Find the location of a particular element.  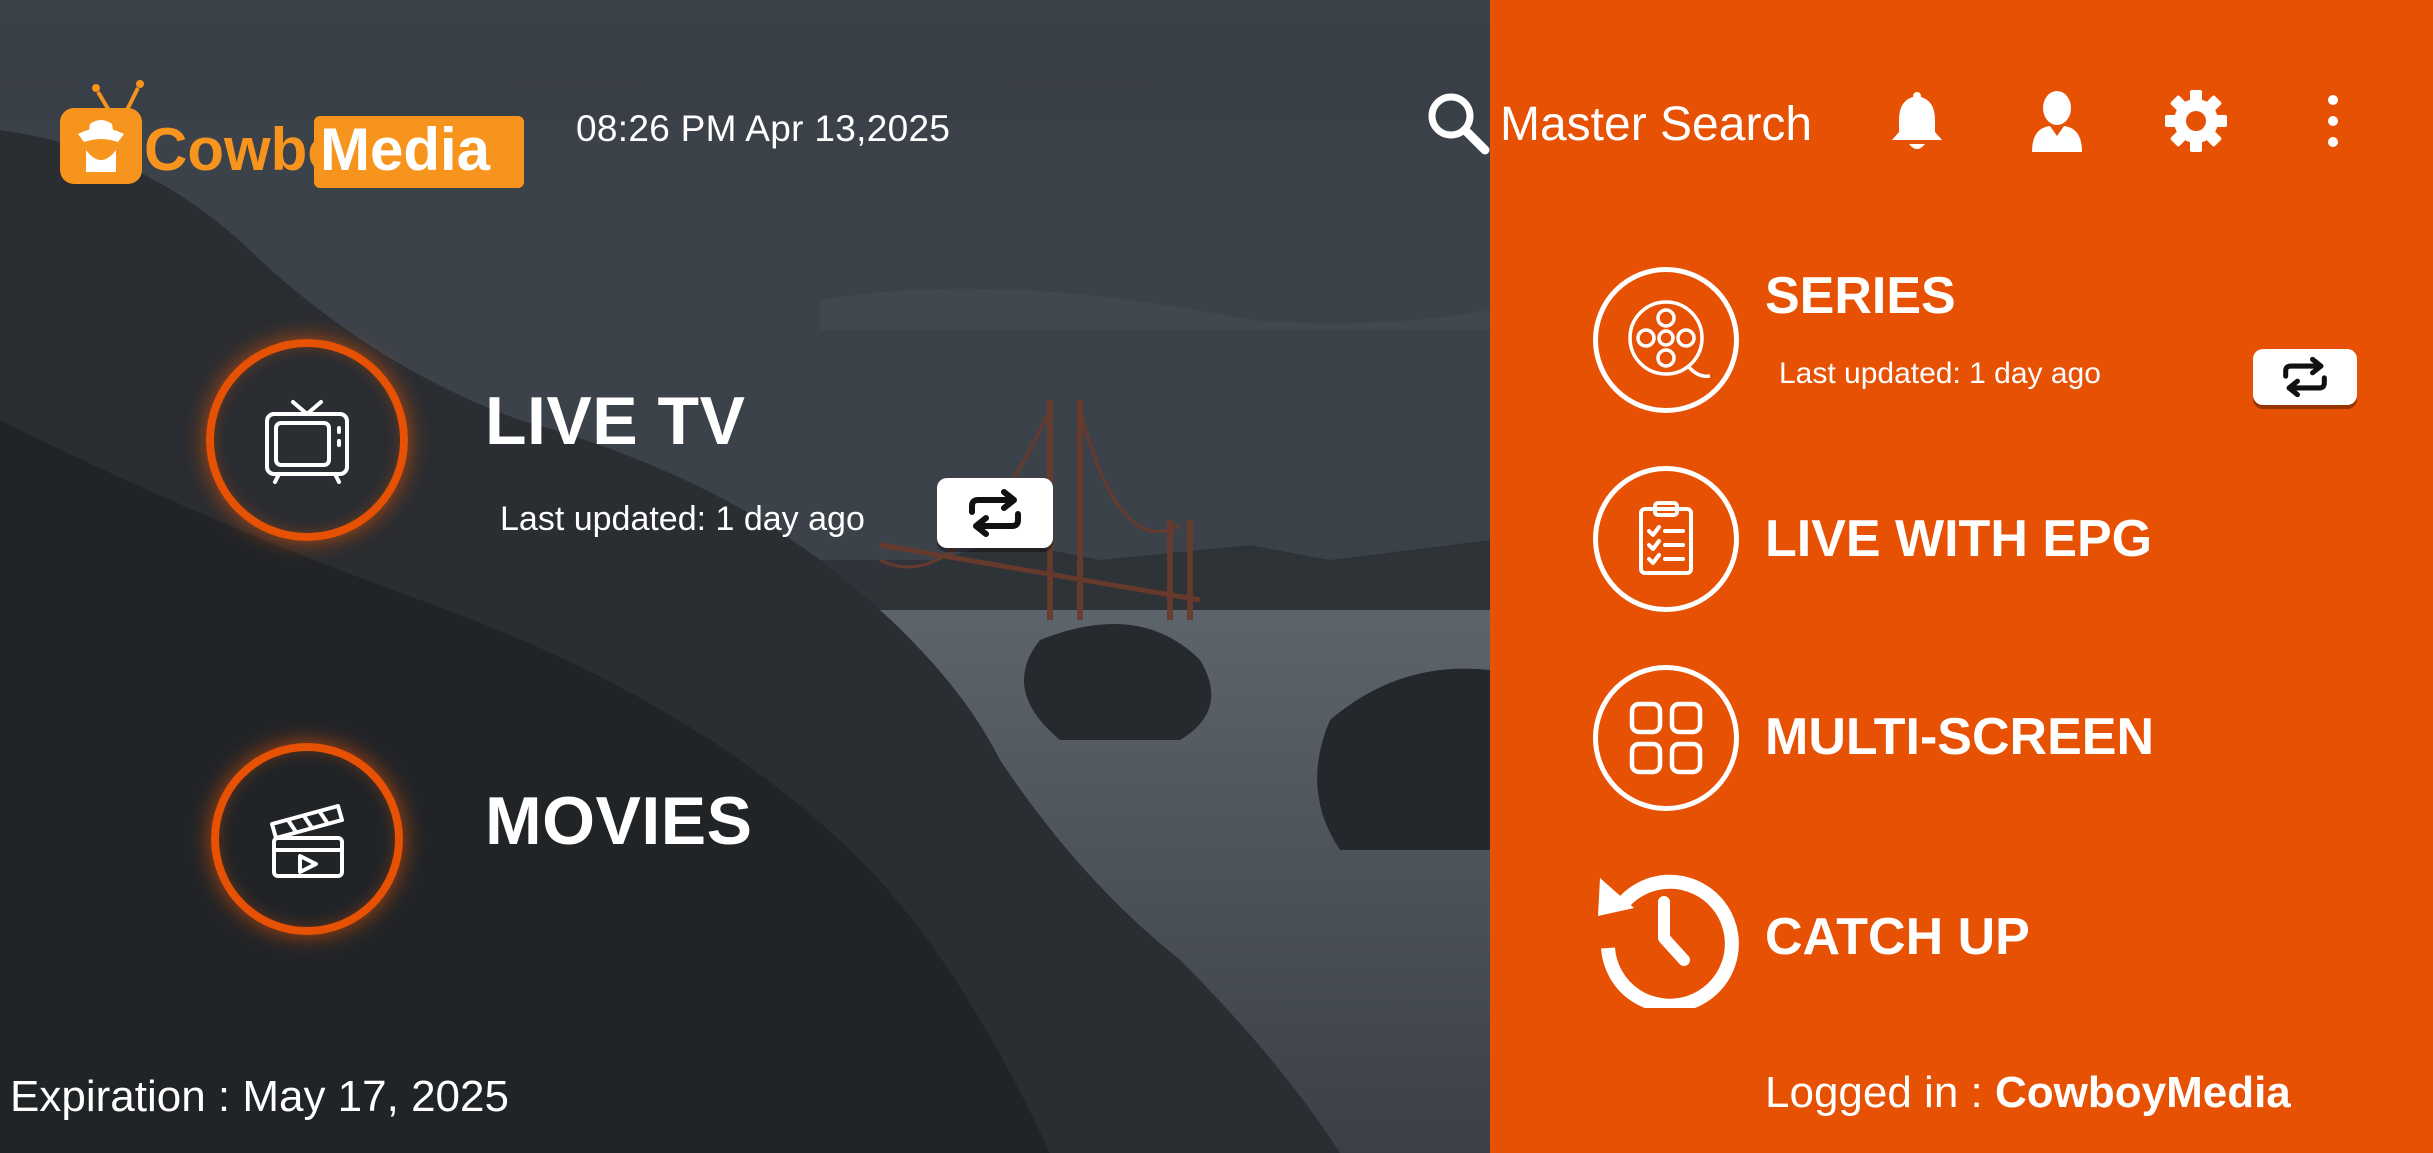

user-icon is located at coordinates (2057, 121).